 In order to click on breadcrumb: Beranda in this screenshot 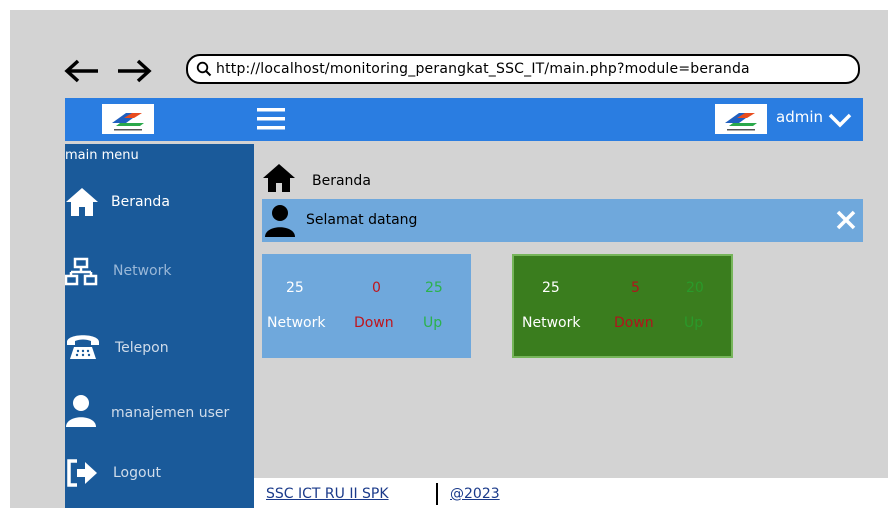, I will do `click(341, 181)`.